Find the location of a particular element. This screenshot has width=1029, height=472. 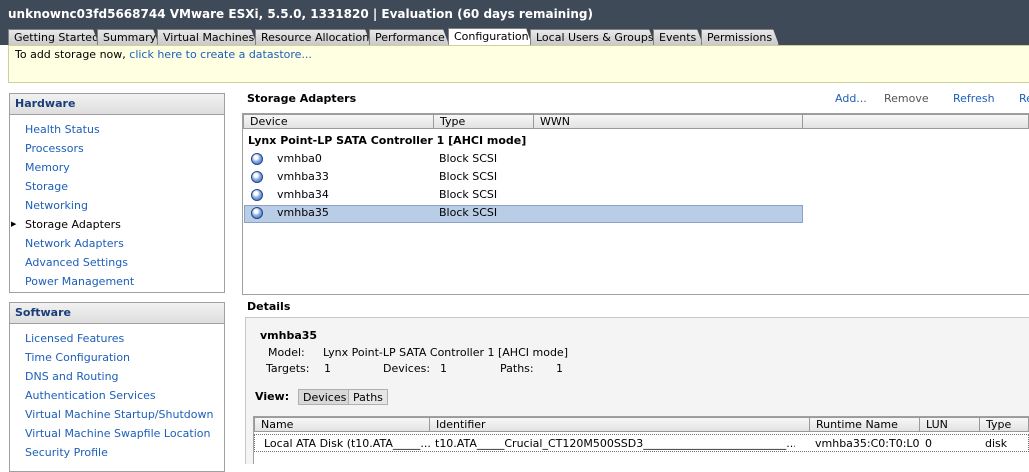

col-name: Name is located at coordinates (342, 424).